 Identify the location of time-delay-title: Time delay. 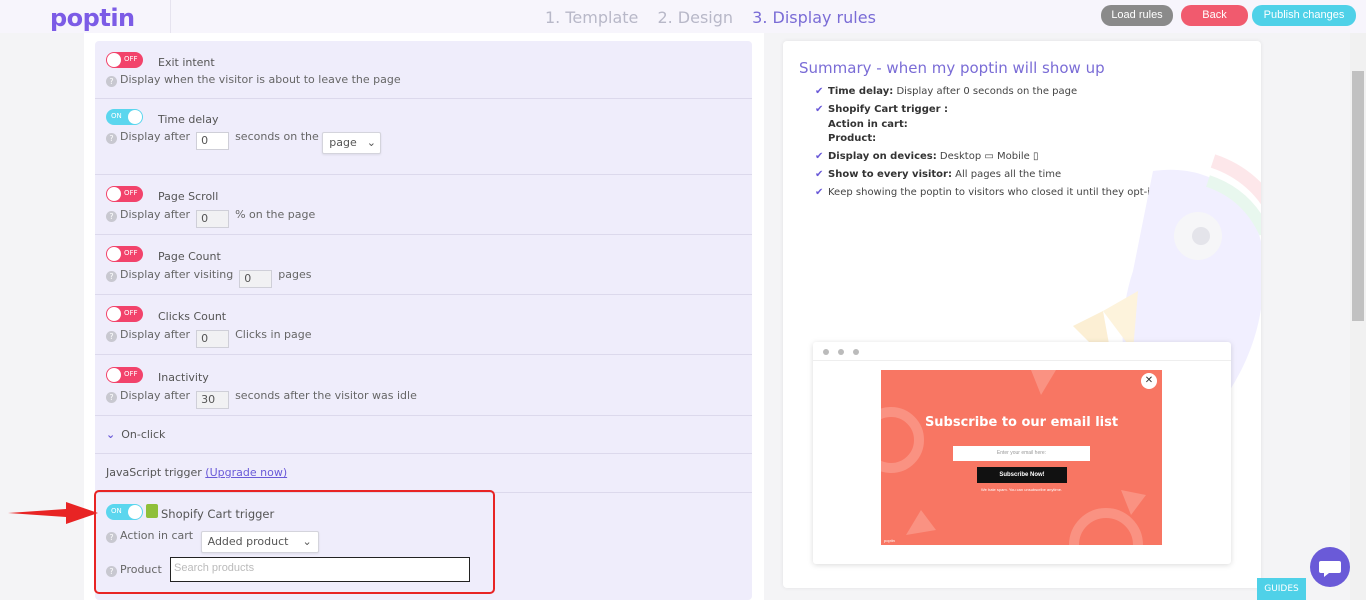
(188, 119).